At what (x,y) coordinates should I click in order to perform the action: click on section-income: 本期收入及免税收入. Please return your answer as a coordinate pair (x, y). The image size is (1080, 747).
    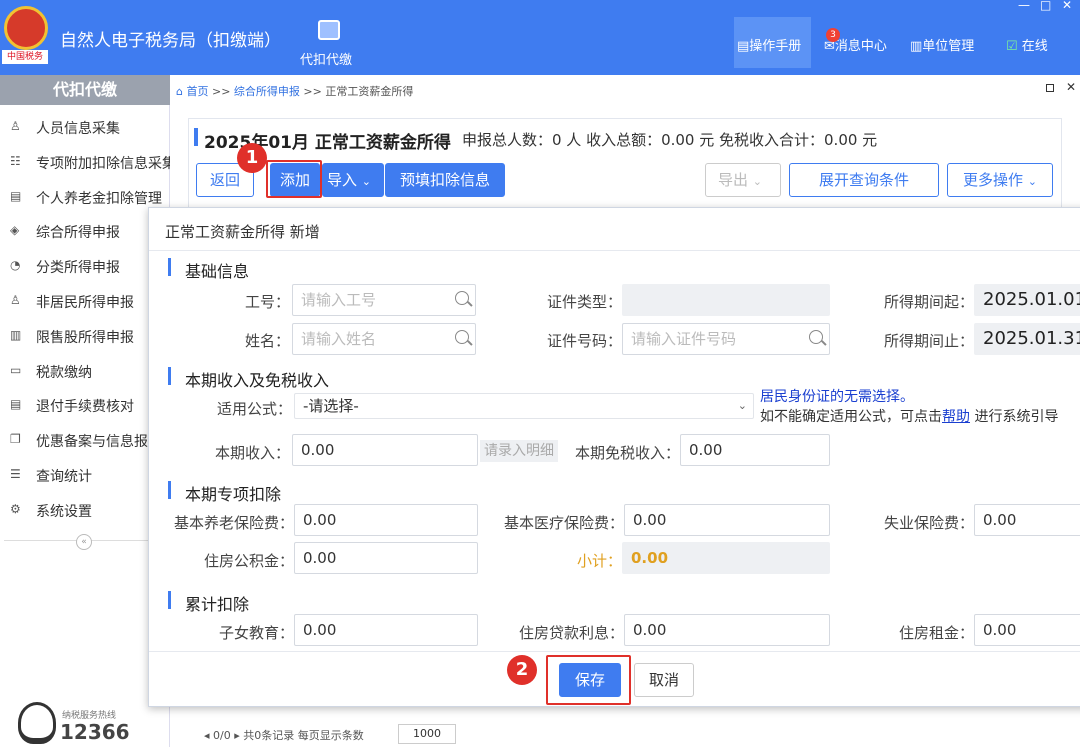
    Looking at the image, I should click on (257, 380).